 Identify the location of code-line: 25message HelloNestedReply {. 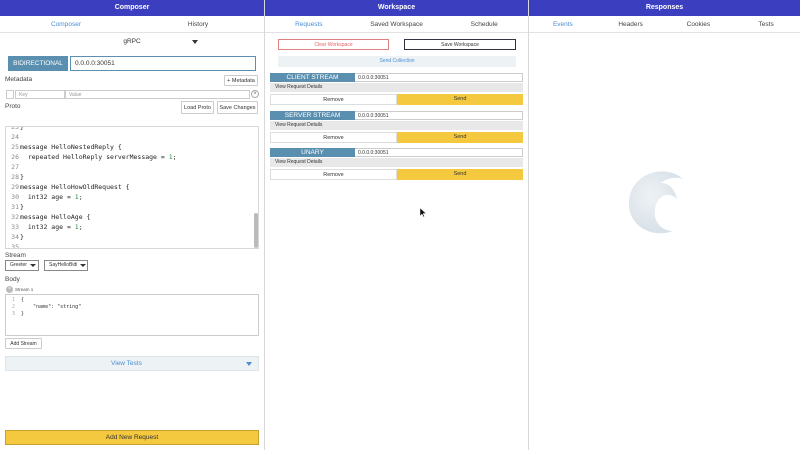
(131, 147).